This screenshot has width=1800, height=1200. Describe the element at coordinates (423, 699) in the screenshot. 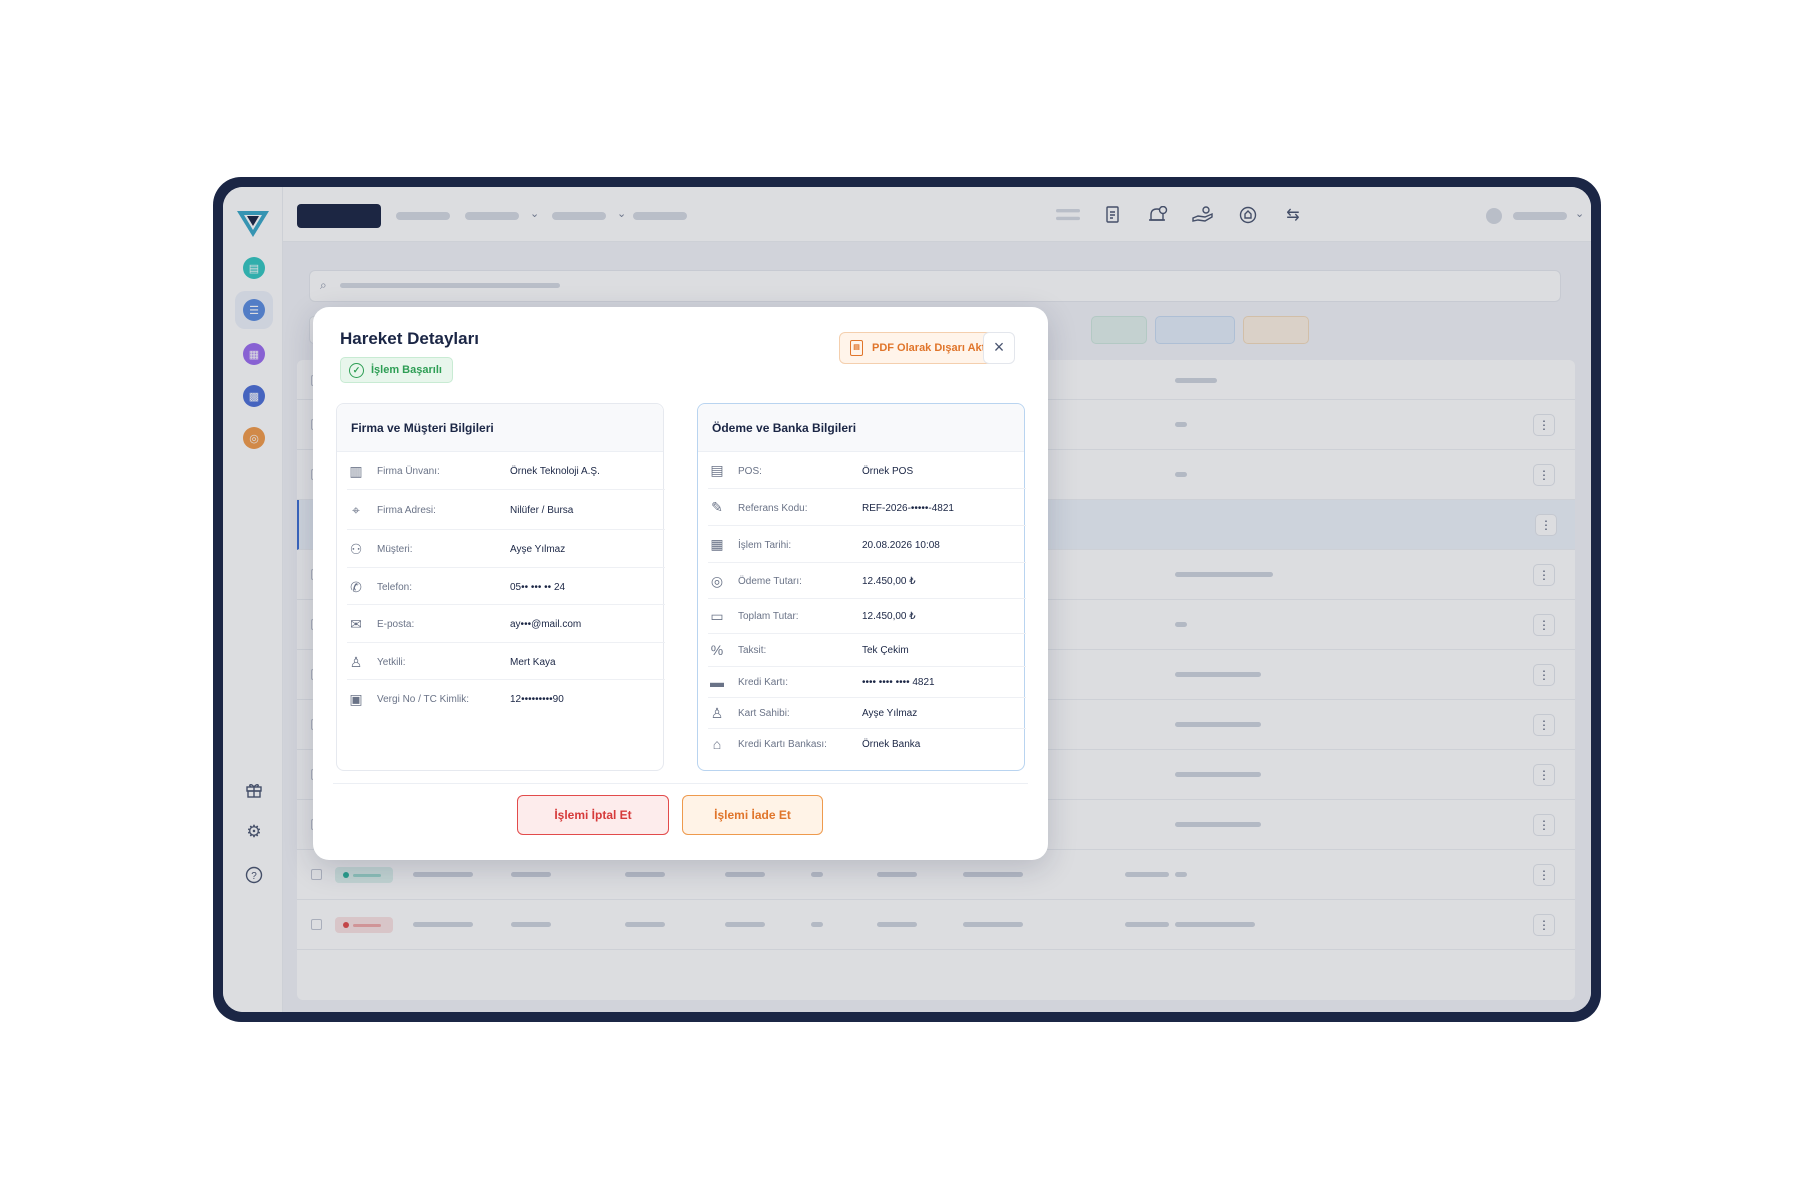

I see `field-label: Vergi No / TC Kimlik:` at that location.